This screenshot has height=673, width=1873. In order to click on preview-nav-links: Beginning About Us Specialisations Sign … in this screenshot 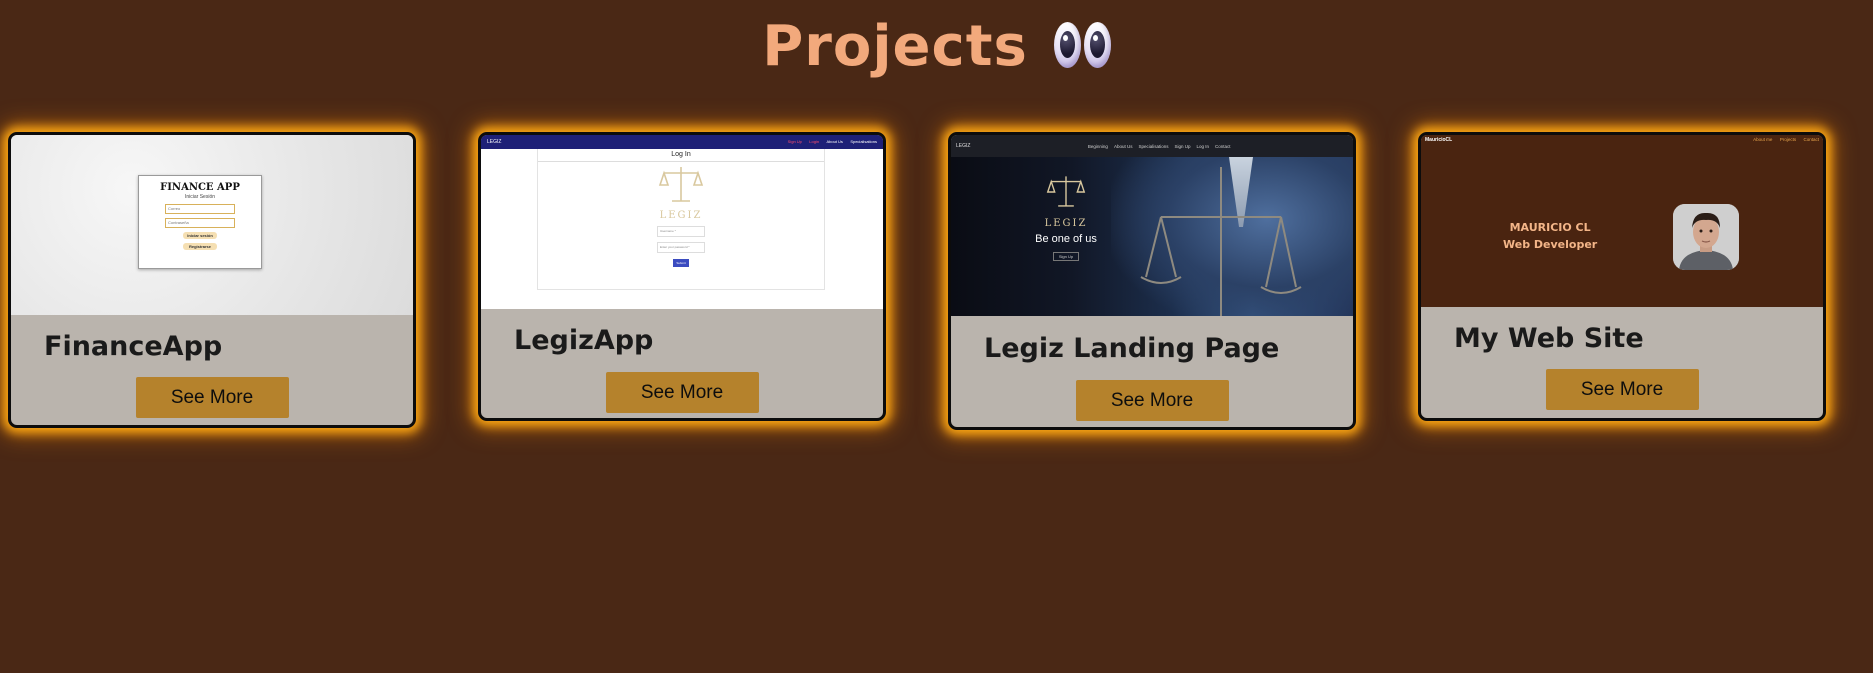, I will do `click(1159, 146)`.